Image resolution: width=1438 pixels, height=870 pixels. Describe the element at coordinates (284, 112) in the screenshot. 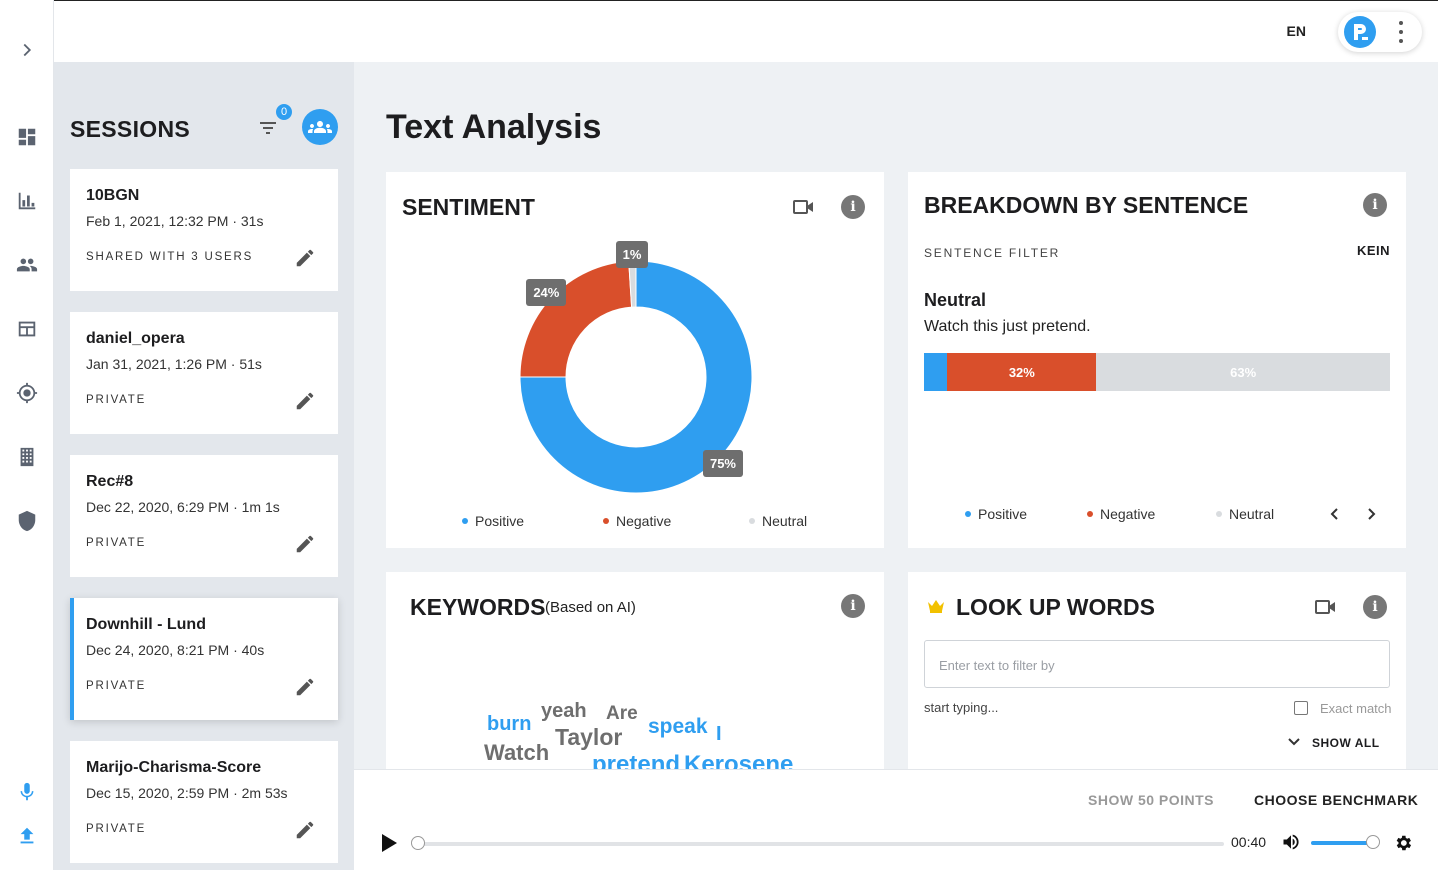

I see `filter-count-badge: 0` at that location.